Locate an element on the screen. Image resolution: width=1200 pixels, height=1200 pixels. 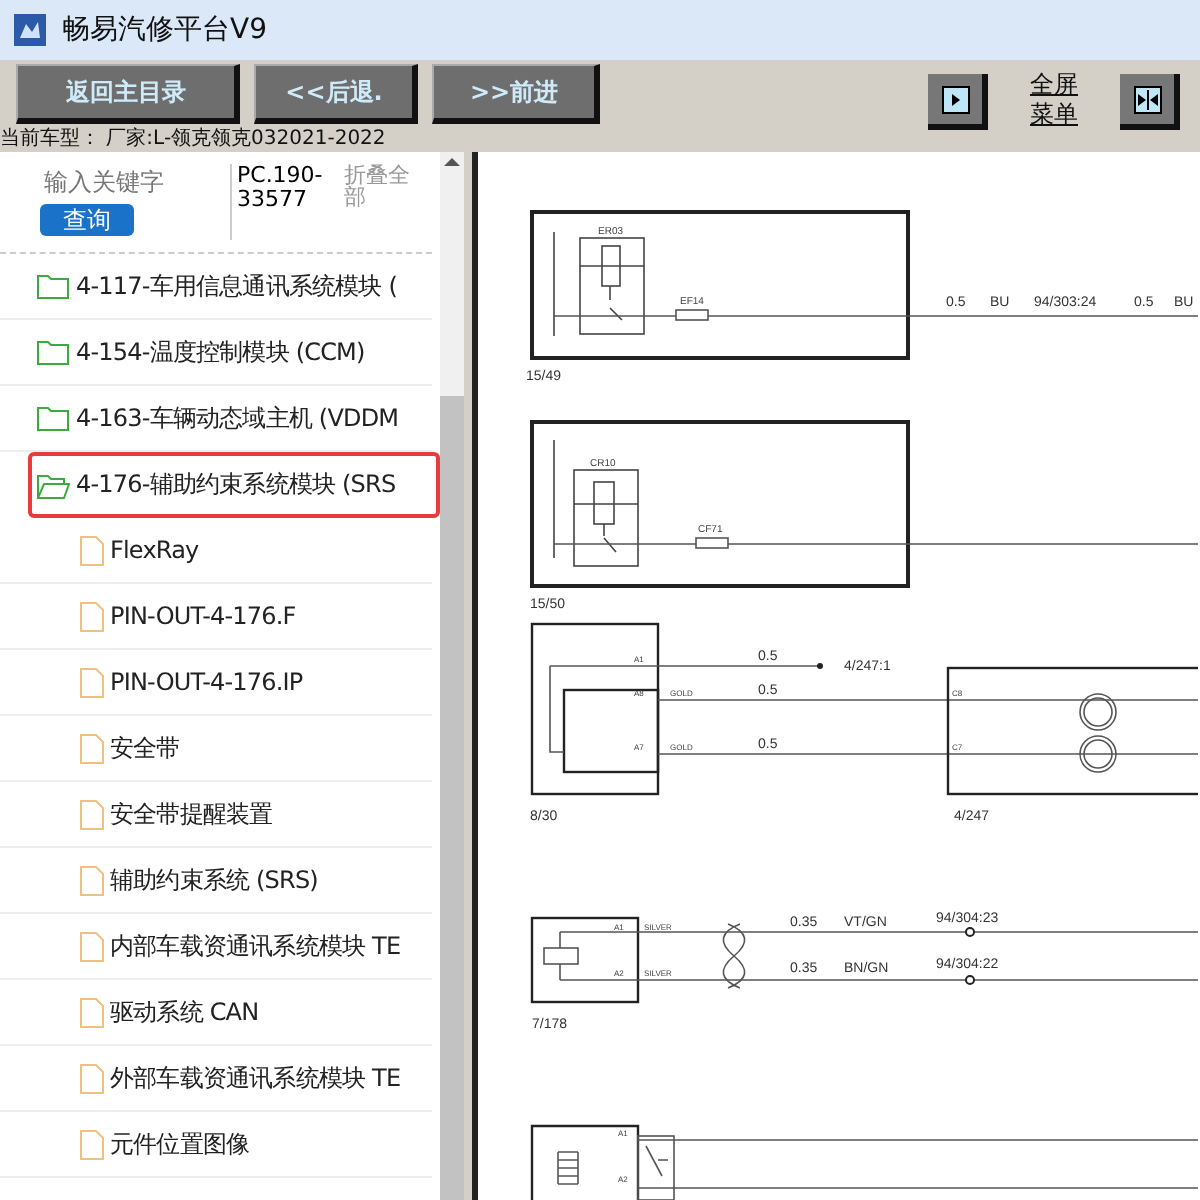
nav-button: <<后退. is located at coordinates (336, 94).